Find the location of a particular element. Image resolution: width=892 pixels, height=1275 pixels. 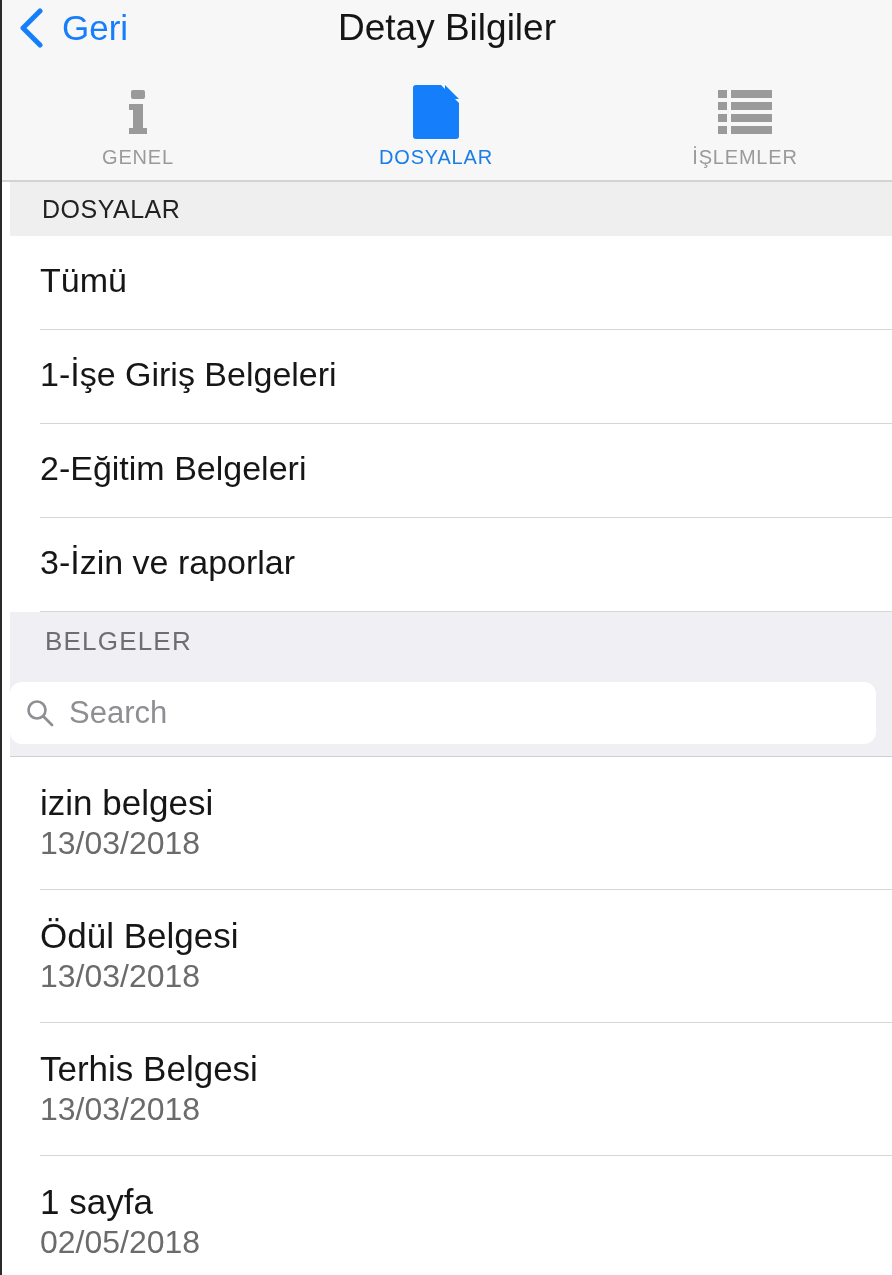

document-date: 02/05/2018 is located at coordinates (120, 1242).